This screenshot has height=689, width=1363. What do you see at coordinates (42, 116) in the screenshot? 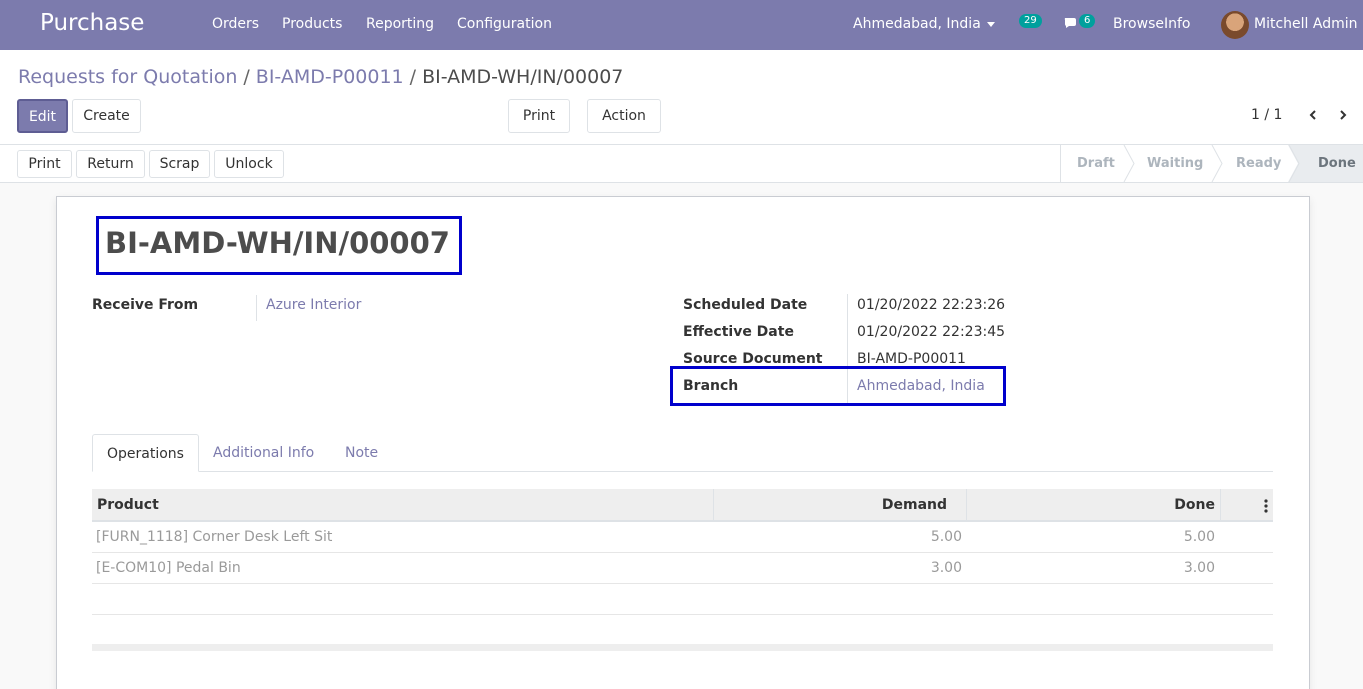
I see `edit-button: Edit` at bounding box center [42, 116].